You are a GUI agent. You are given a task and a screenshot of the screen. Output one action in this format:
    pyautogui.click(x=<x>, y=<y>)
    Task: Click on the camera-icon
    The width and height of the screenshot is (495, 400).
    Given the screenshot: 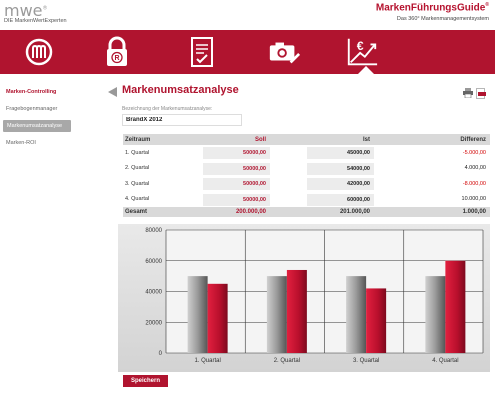 What is the action you would take?
    pyautogui.click(x=284, y=52)
    